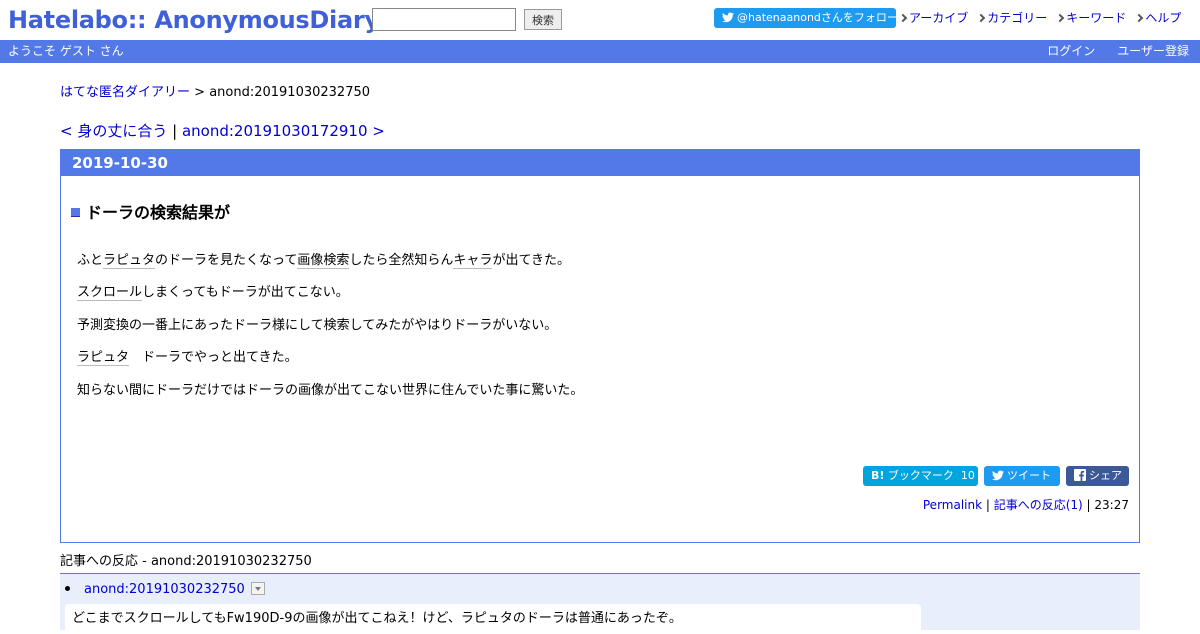  I want to click on text: ドーラでやっと出てきた。, so click(213, 357).